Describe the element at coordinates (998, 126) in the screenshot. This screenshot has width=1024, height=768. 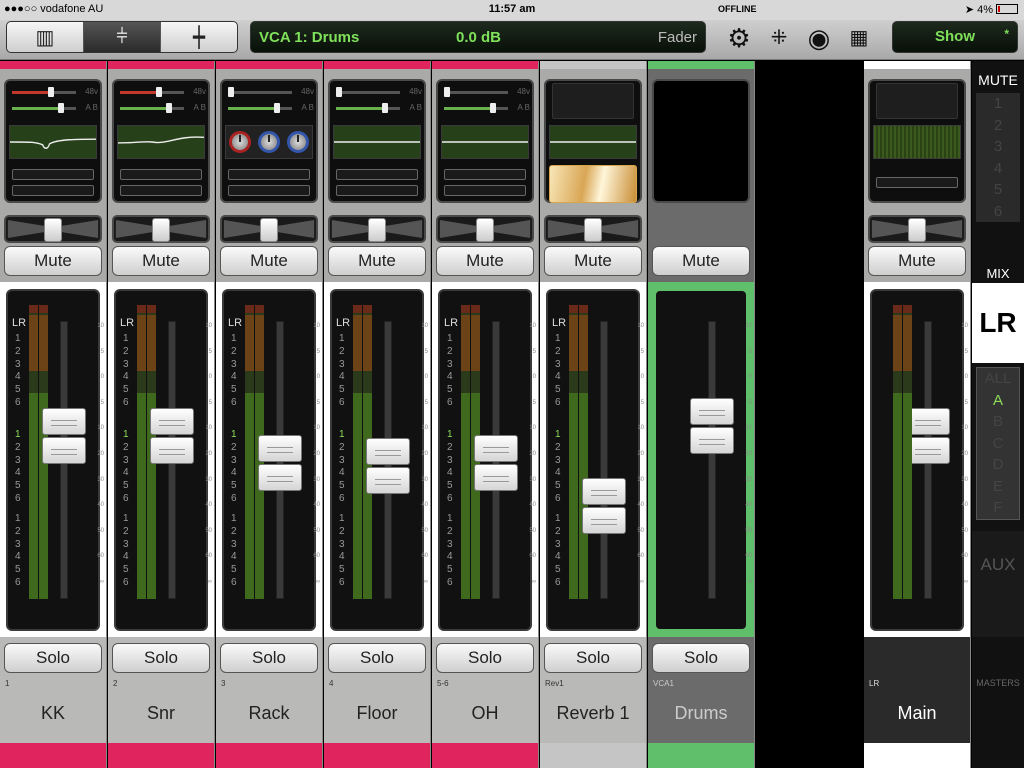
I see `mute-group-2: 2` at that location.